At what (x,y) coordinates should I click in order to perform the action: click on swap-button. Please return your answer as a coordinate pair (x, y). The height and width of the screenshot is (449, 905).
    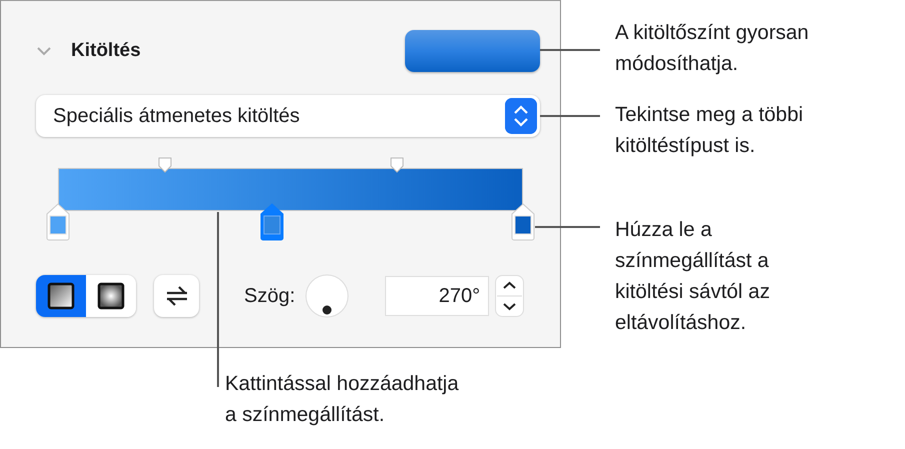
    Looking at the image, I should click on (176, 296).